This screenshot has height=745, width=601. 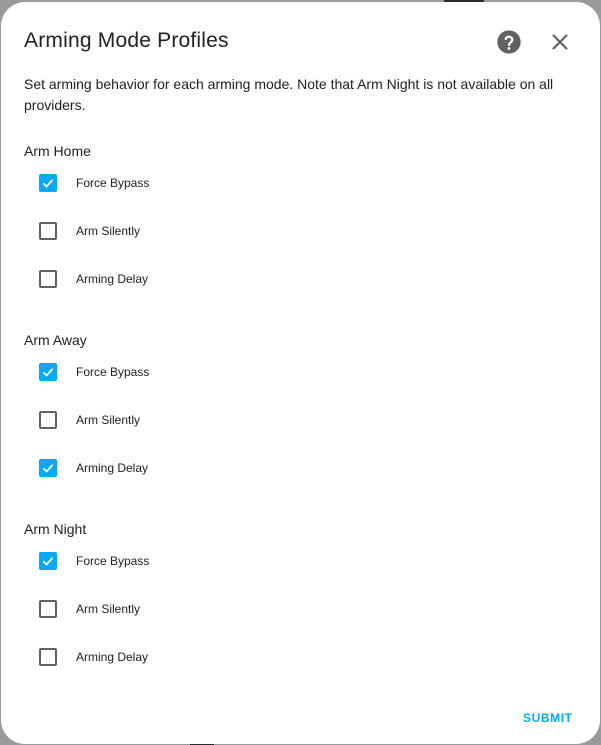 What do you see at coordinates (55, 340) in the screenshot?
I see `section-title-arm-away: Arm Away` at bounding box center [55, 340].